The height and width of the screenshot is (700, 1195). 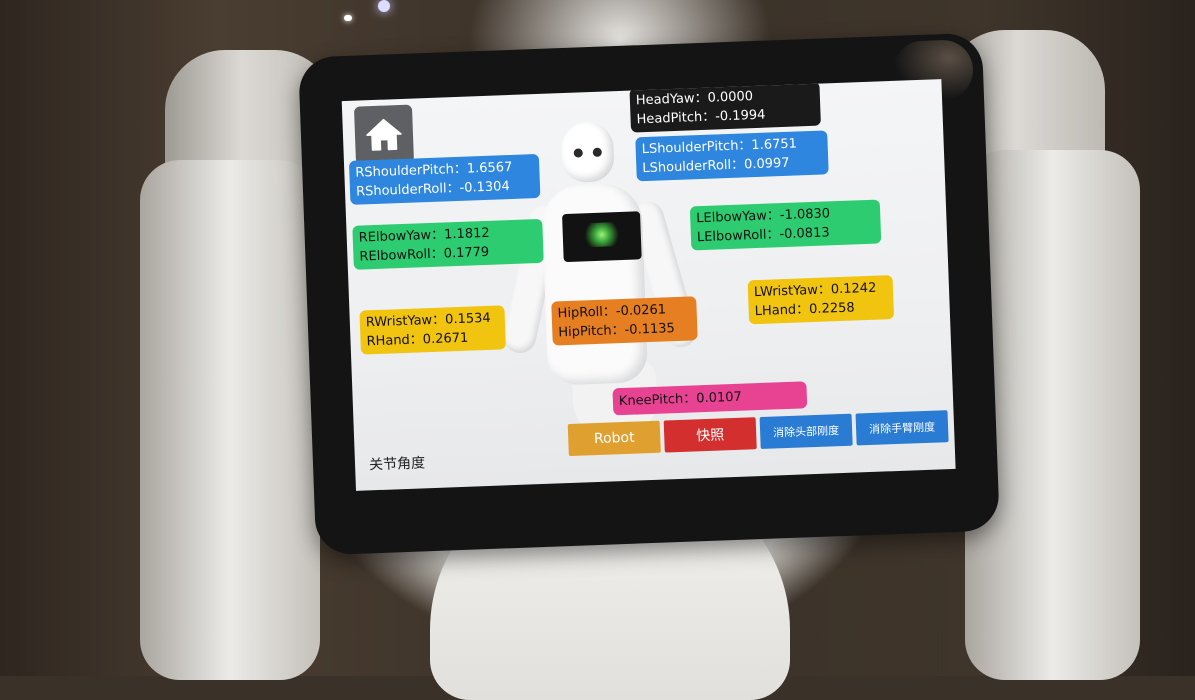 What do you see at coordinates (578, 153) in the screenshot?
I see `robot-figure-eye-left` at bounding box center [578, 153].